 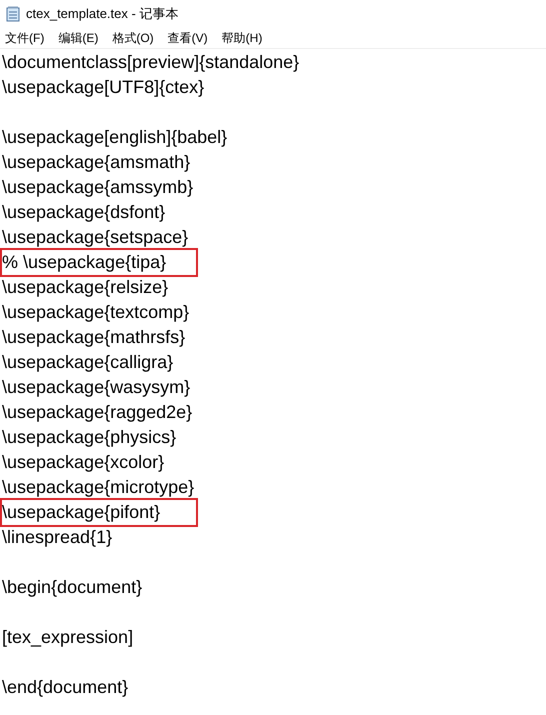 I want to click on code-line: \usepackage{textcomp}, so click(x=95, y=312).